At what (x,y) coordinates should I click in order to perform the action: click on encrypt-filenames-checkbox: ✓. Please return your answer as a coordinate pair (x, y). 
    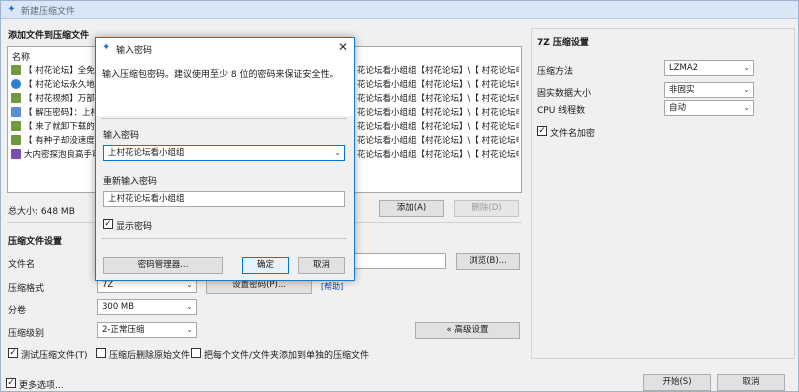
    Looking at the image, I should click on (542, 131).